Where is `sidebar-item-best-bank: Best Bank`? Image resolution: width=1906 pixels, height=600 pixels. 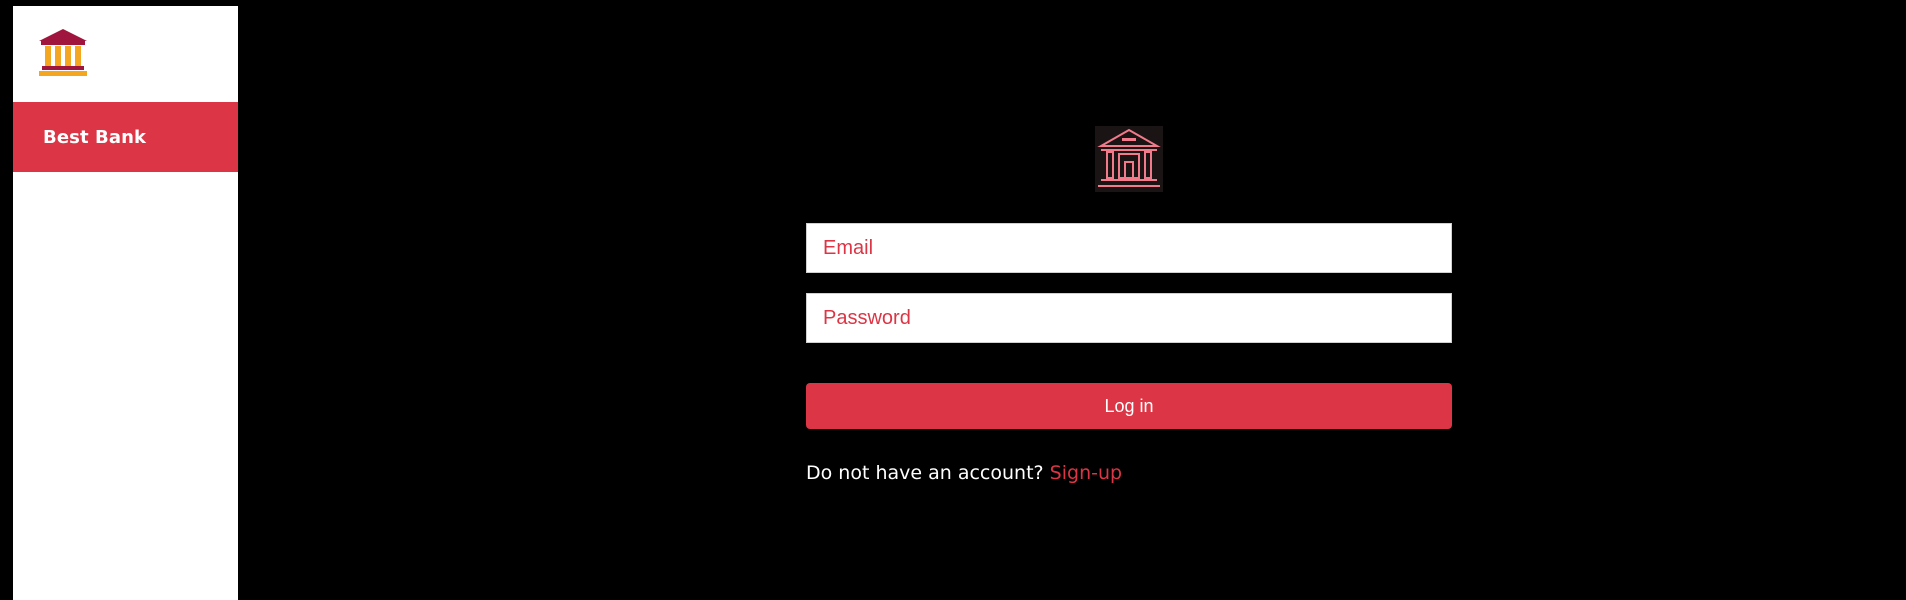
sidebar-item-best-bank: Best Bank is located at coordinates (125, 137).